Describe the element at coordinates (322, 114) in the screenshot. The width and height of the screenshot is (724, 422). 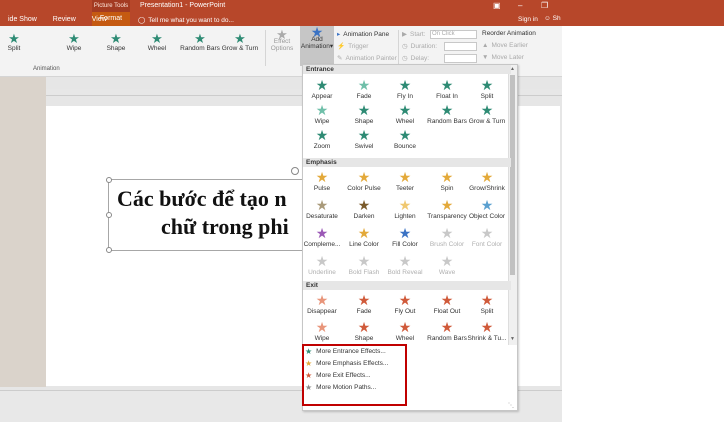
I see `entrance-effect: ★ Wipe` at that location.